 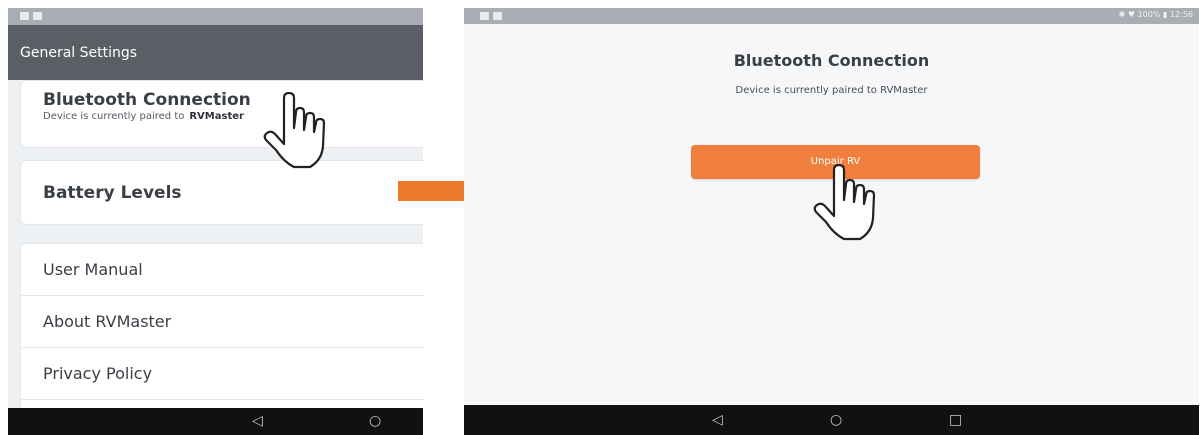 I want to click on page-title: Bluetooth Connection, so click(x=831, y=60).